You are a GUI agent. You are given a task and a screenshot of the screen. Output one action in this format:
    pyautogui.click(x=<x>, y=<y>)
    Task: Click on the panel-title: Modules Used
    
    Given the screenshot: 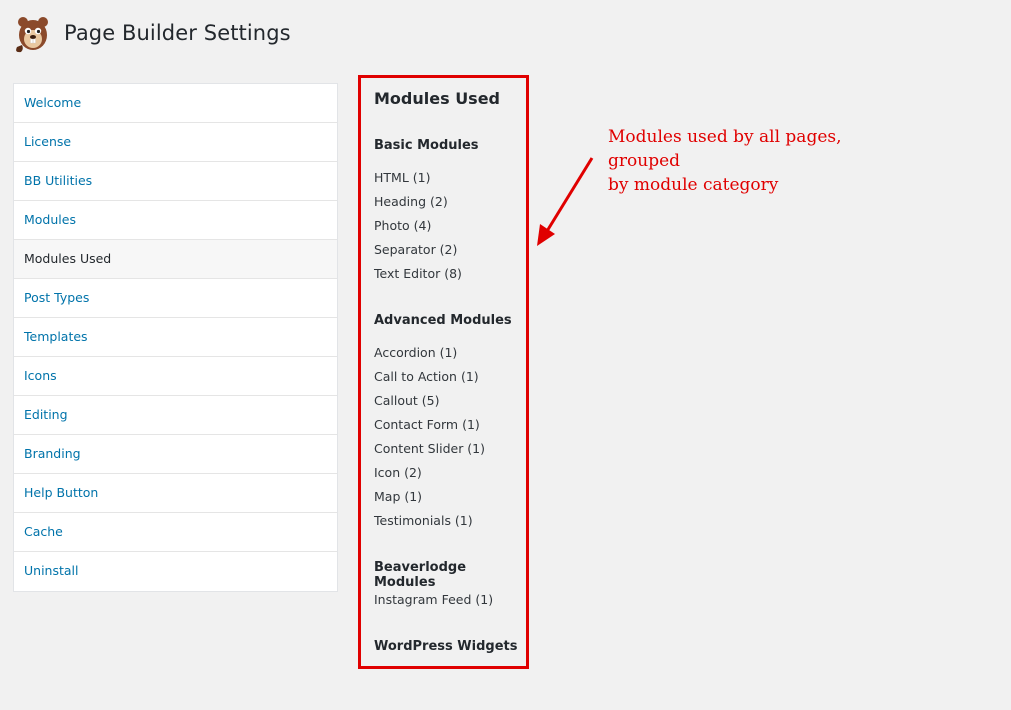 What is the action you would take?
    pyautogui.click(x=437, y=98)
    